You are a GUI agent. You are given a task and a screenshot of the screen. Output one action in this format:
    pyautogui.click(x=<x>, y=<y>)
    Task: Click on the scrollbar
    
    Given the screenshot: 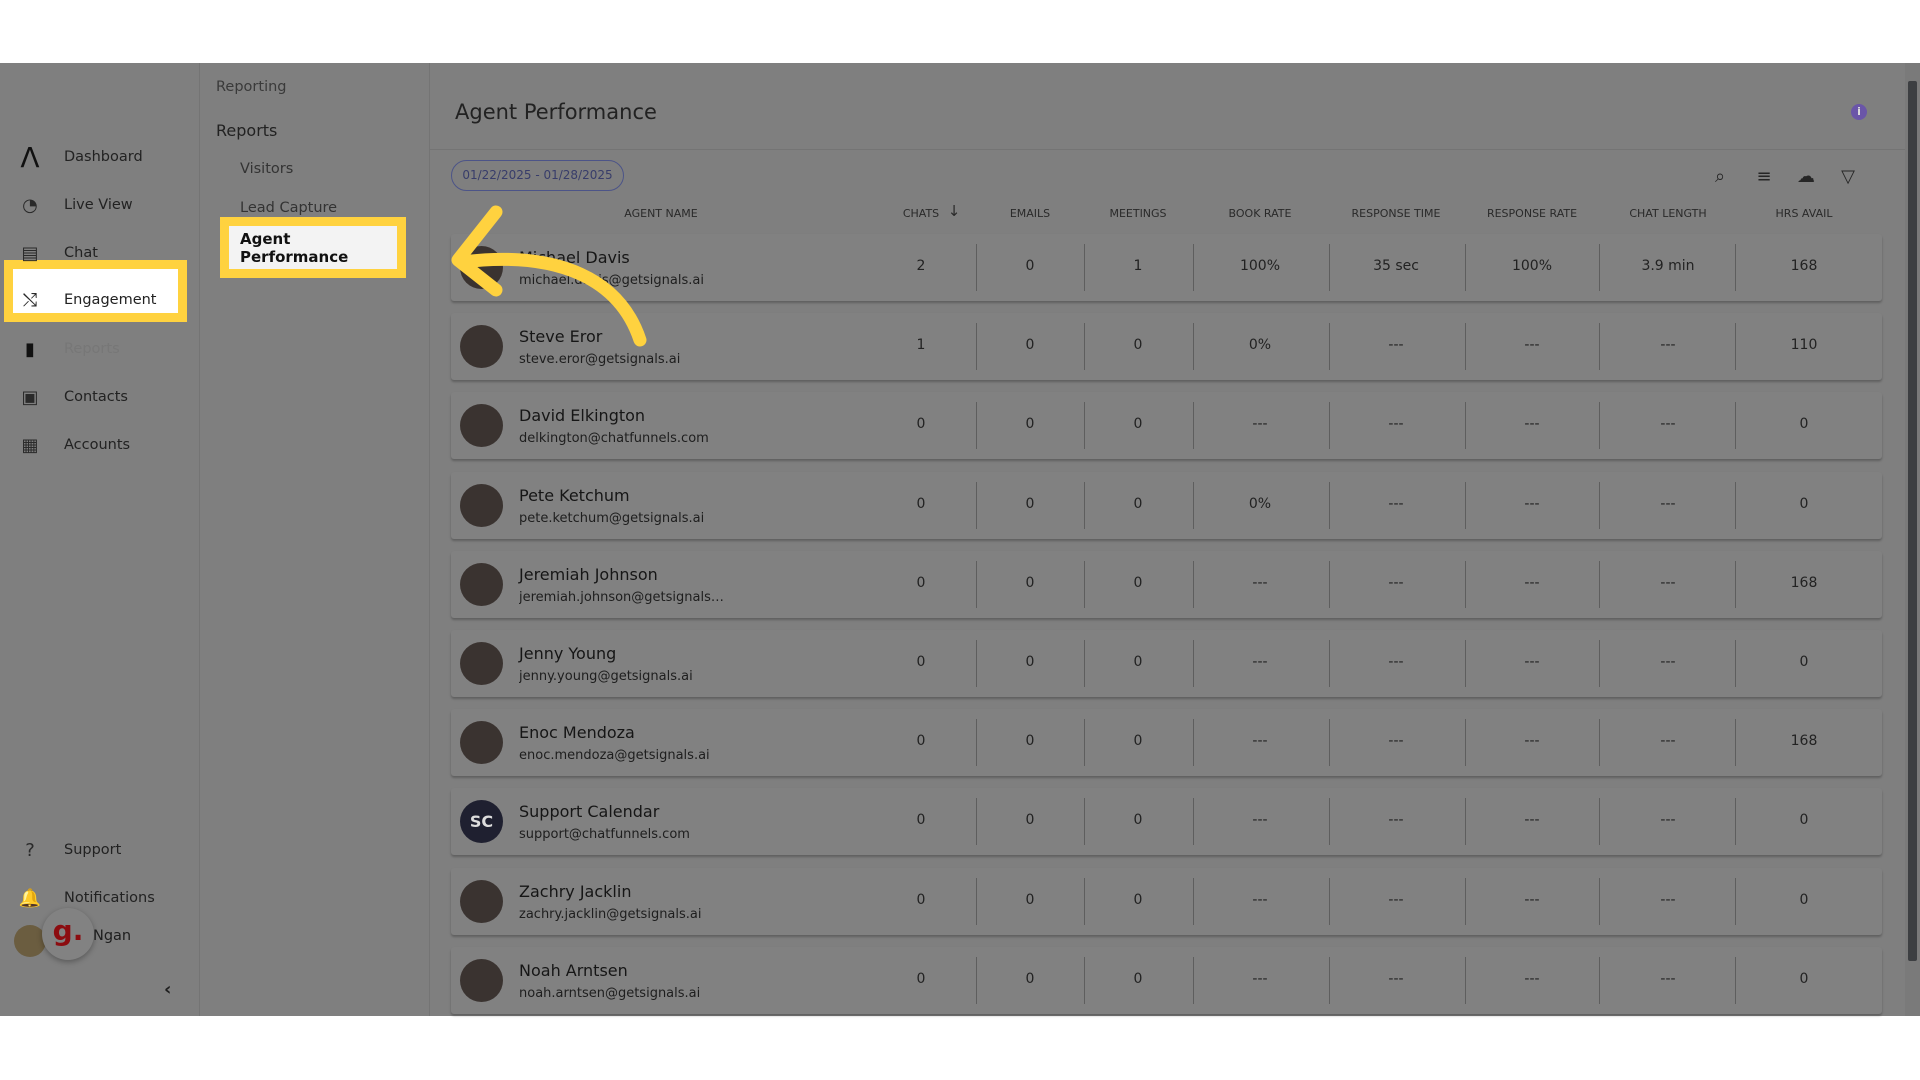 What is the action you would take?
    pyautogui.click(x=1912, y=539)
    